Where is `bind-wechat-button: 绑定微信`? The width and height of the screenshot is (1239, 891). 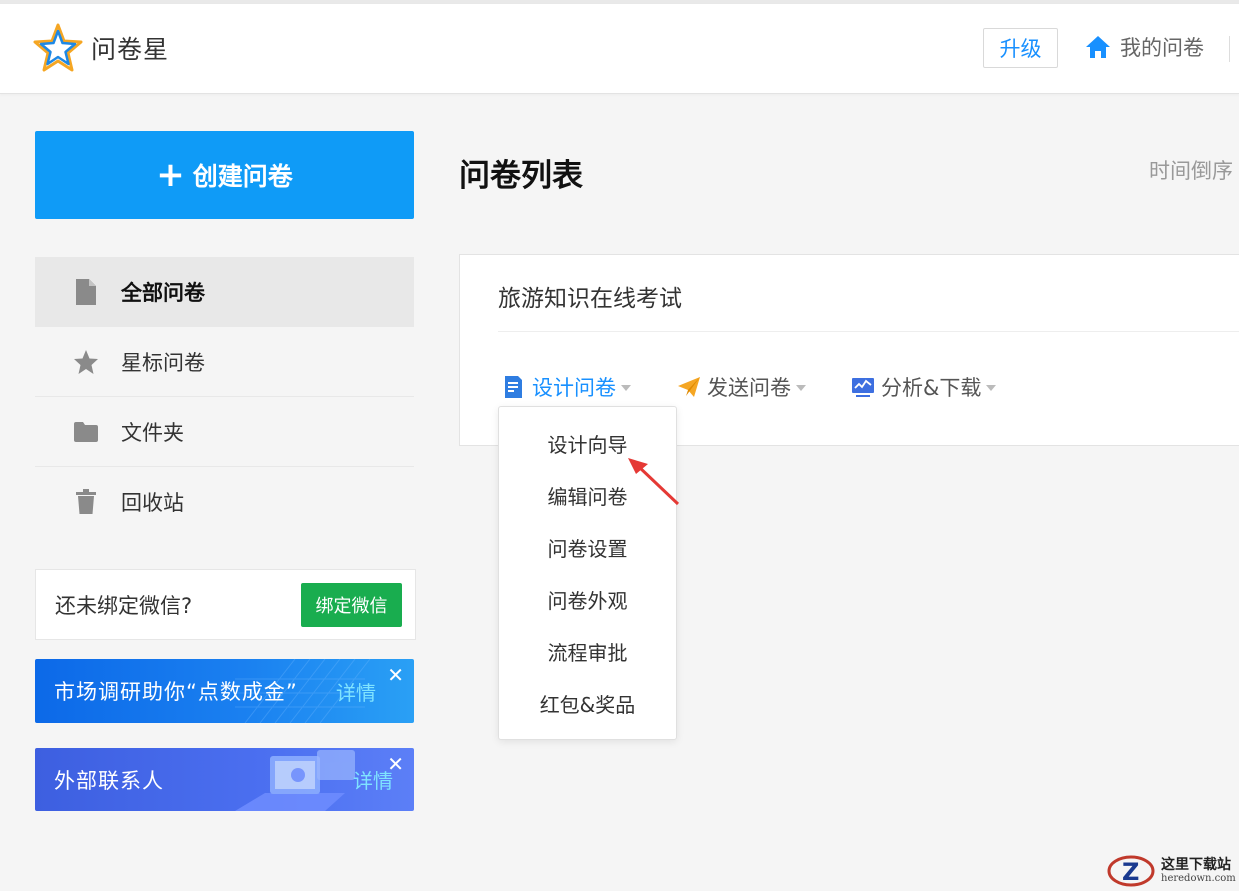 bind-wechat-button: 绑定微信 is located at coordinates (351, 604).